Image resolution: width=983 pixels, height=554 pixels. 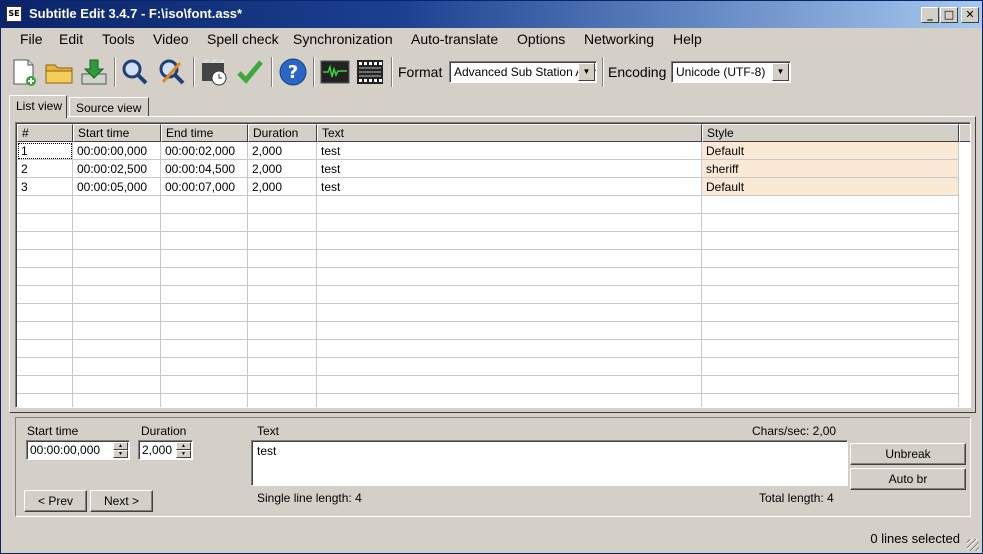 What do you see at coordinates (964, 133) in the screenshot?
I see `column-header-filler` at bounding box center [964, 133].